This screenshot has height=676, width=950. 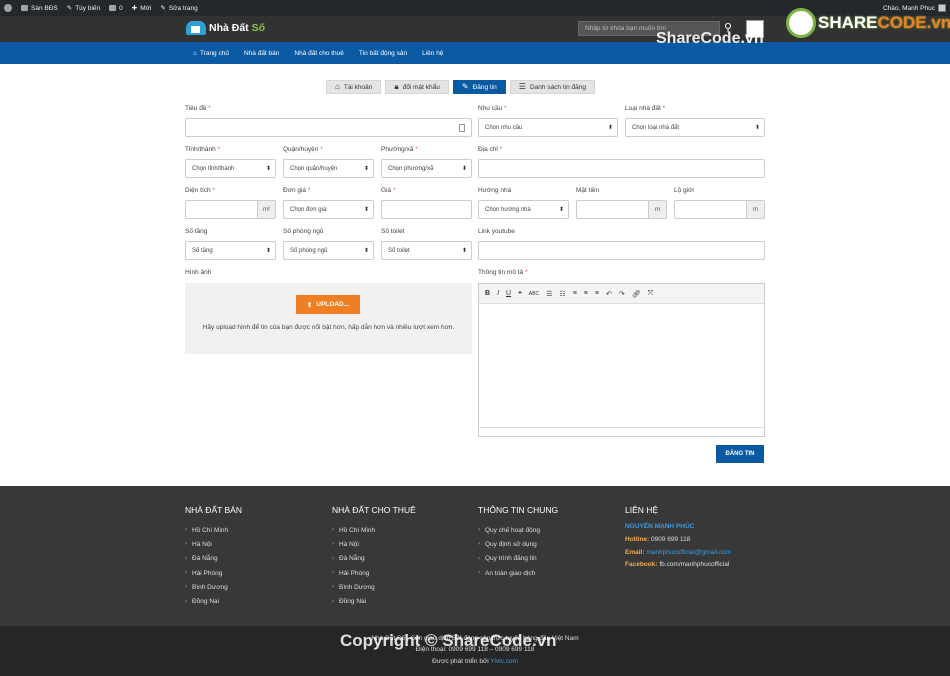 What do you see at coordinates (678, 567) in the screenshot?
I see `contact-facebook: Facebook: fb.com/manhphucofficial` at bounding box center [678, 567].